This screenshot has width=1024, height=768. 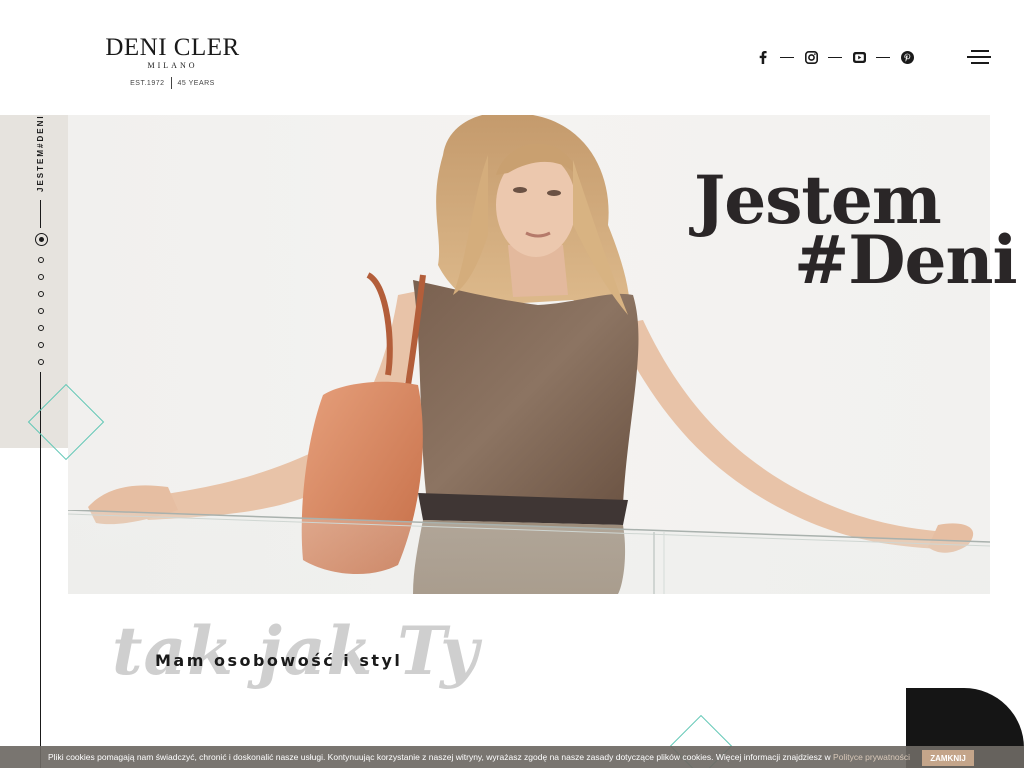 What do you see at coordinates (763, 57) in the screenshot?
I see `facebook-icon` at bounding box center [763, 57].